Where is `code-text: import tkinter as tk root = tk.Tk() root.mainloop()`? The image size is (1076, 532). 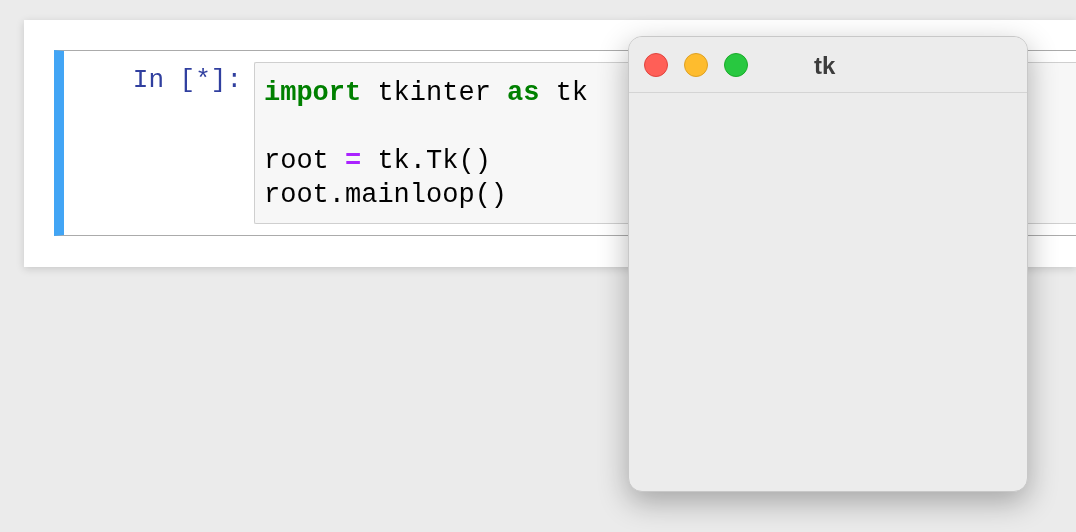 code-text: import tkinter as tk root = tk.Tk() root.mainloop() is located at coordinates (427, 144).